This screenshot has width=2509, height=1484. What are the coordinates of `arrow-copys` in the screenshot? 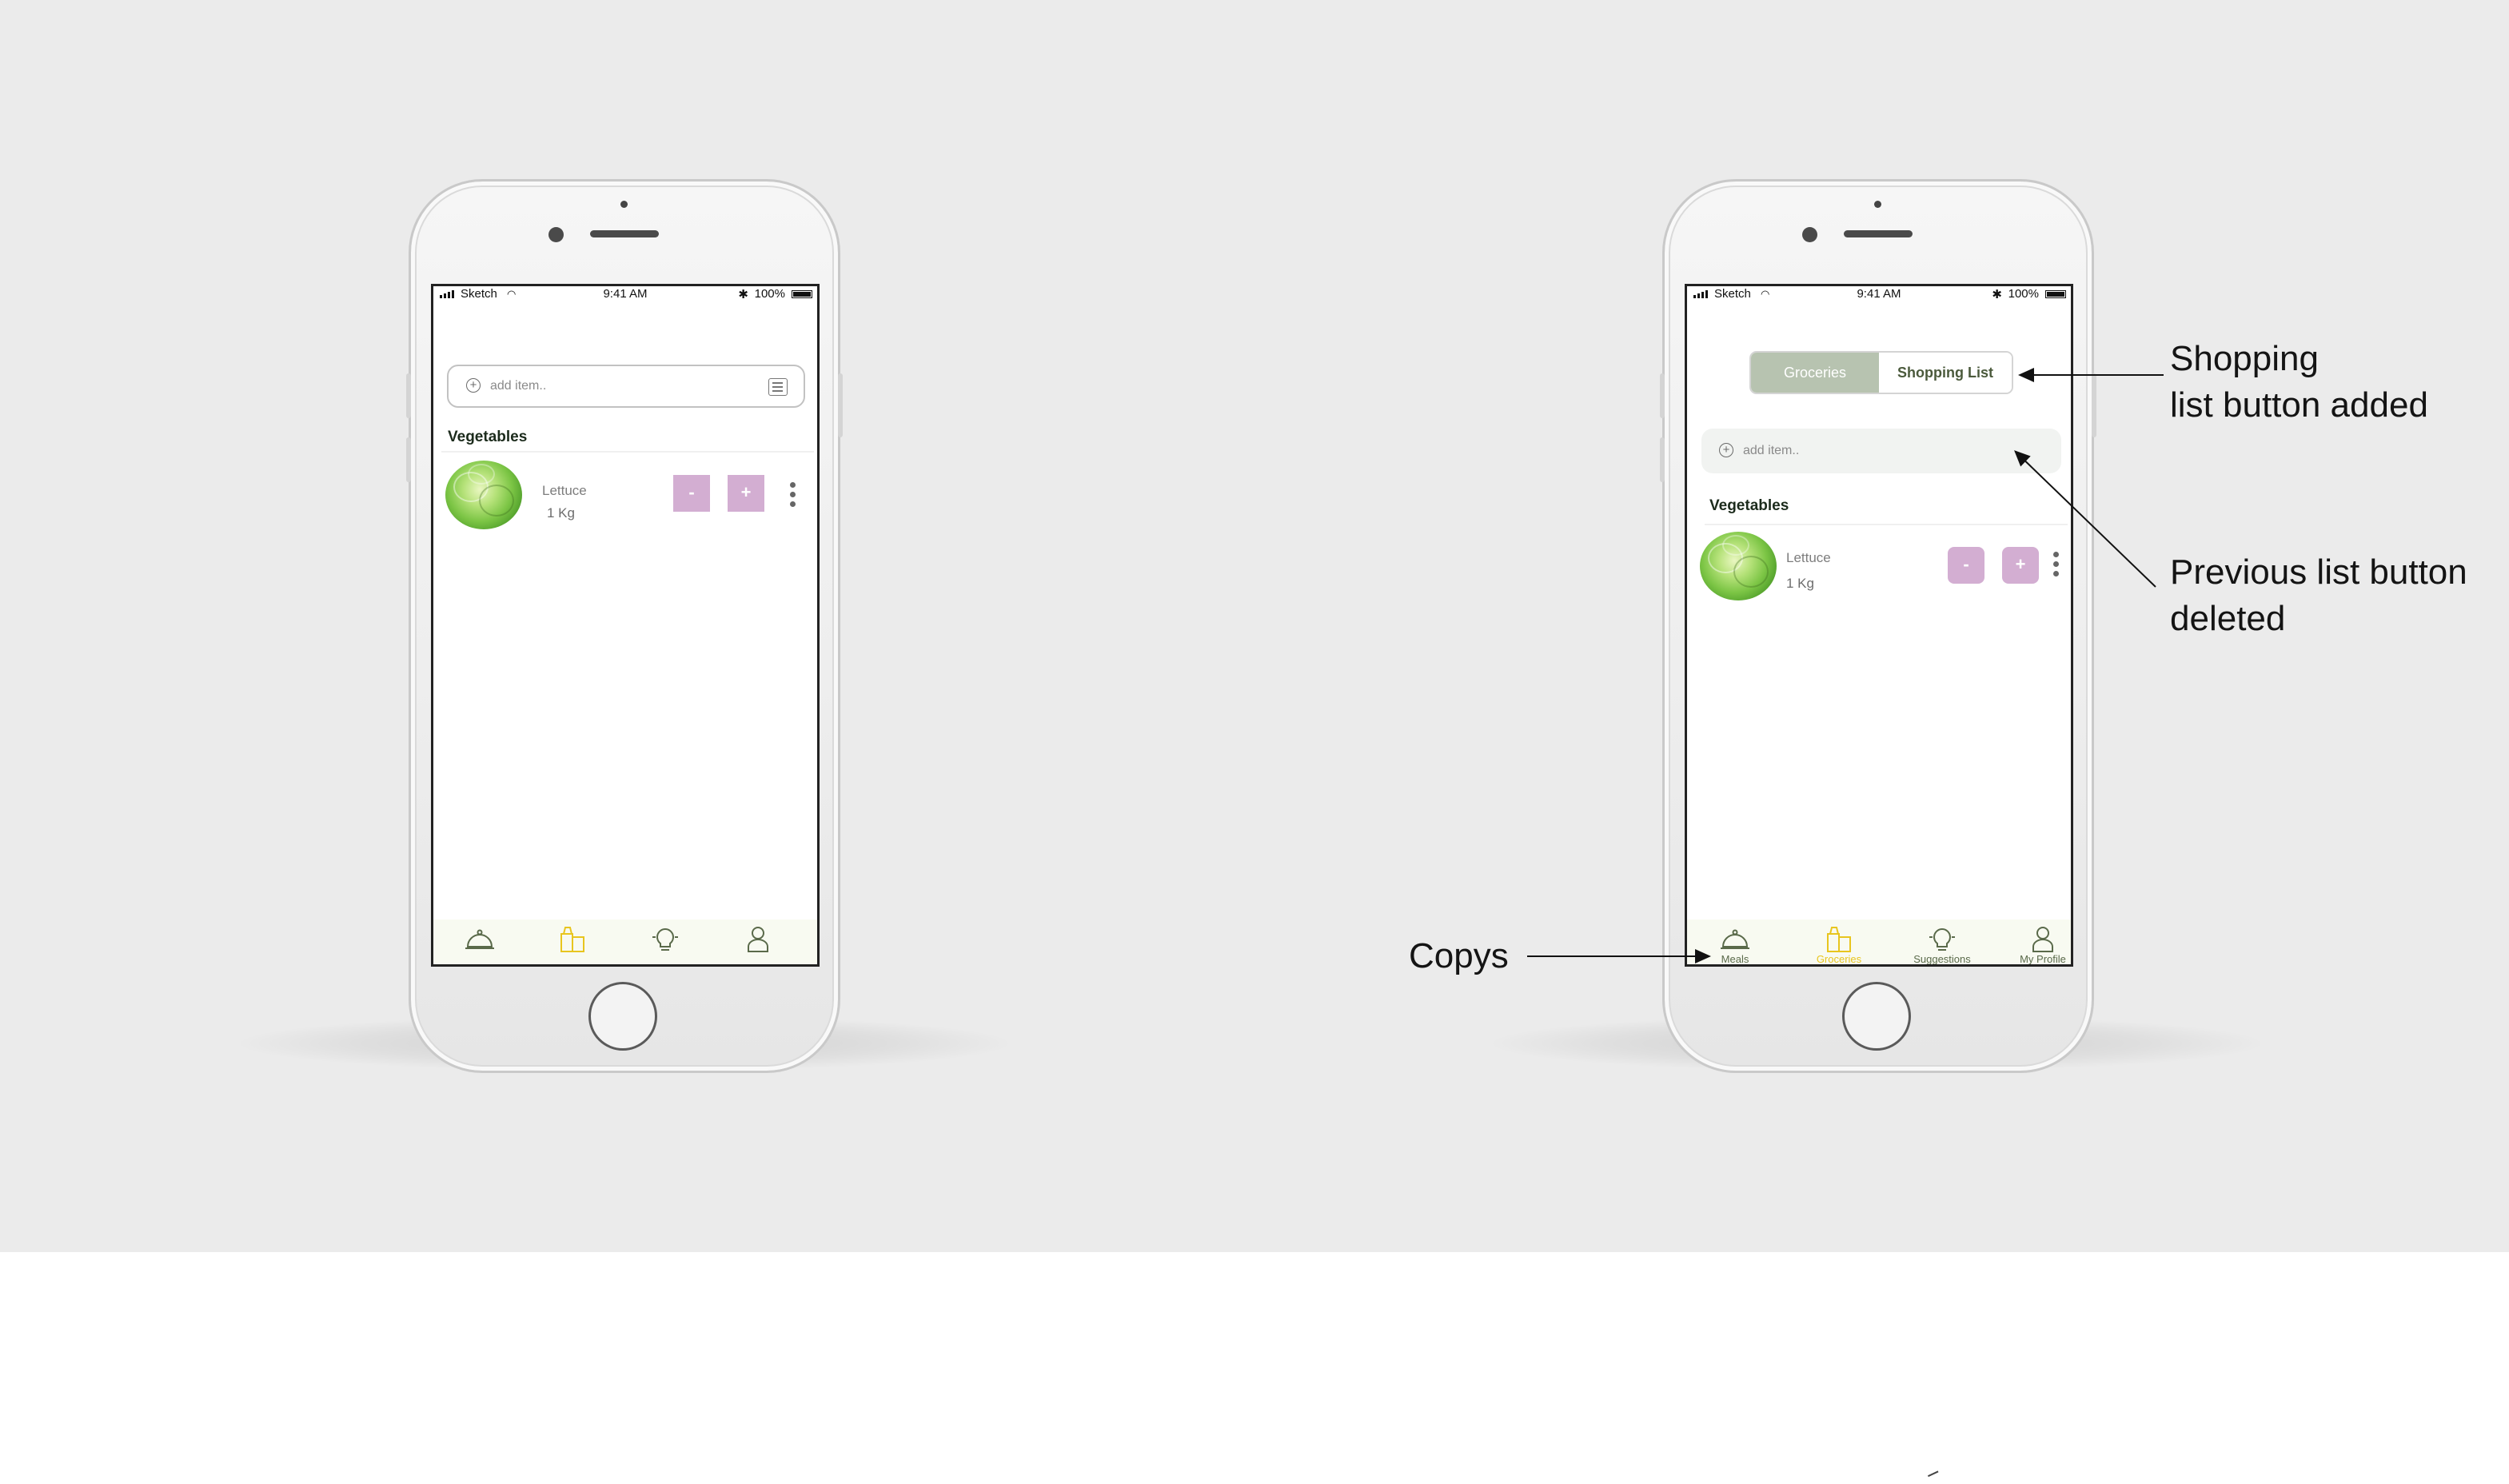 It's located at (1619, 956).